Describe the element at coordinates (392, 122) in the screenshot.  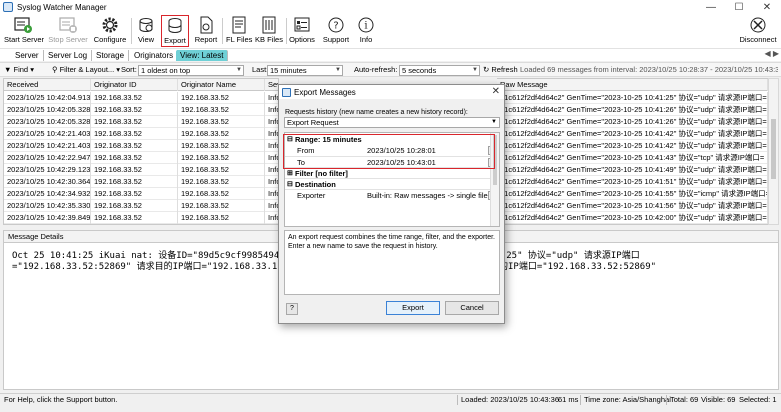
I see `history-select: Export Request ▼` at that location.